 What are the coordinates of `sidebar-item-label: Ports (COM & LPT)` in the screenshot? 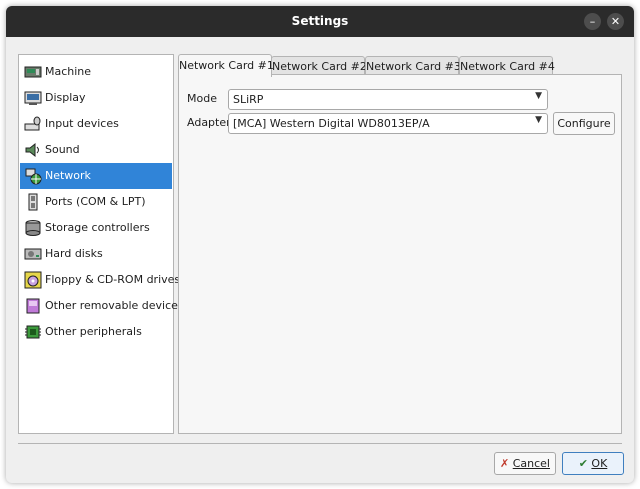 It's located at (95, 201).